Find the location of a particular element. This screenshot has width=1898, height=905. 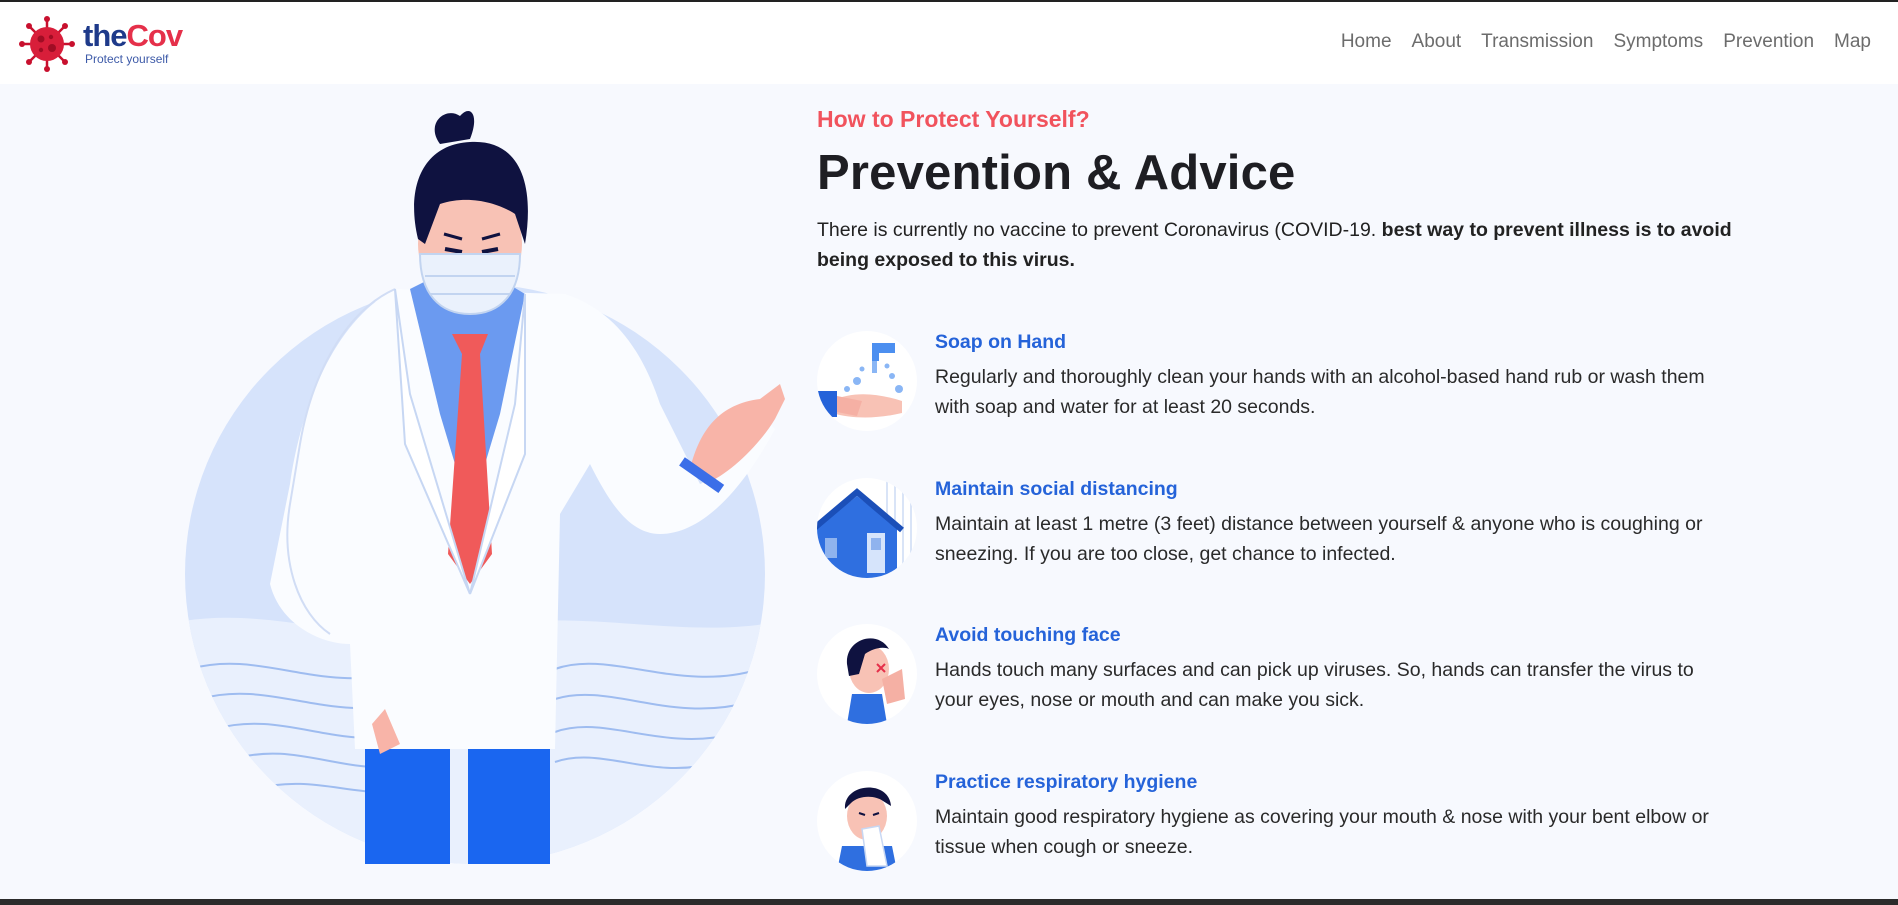

advice-title: Soap on Hand is located at coordinates (1001, 342).